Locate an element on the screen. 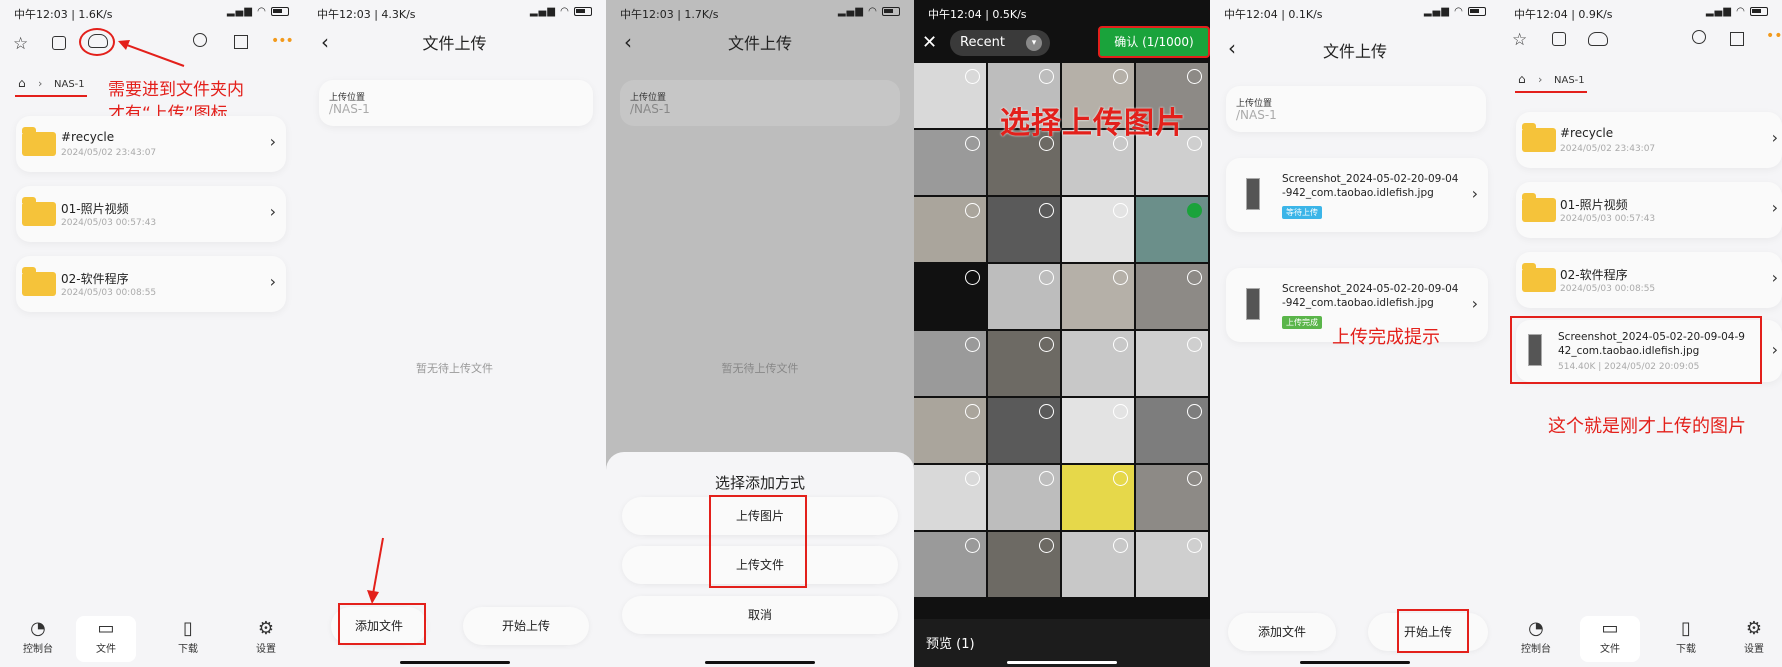 This screenshot has width=1782, height=667. album-selector: Recent ▾ is located at coordinates (1000, 43).